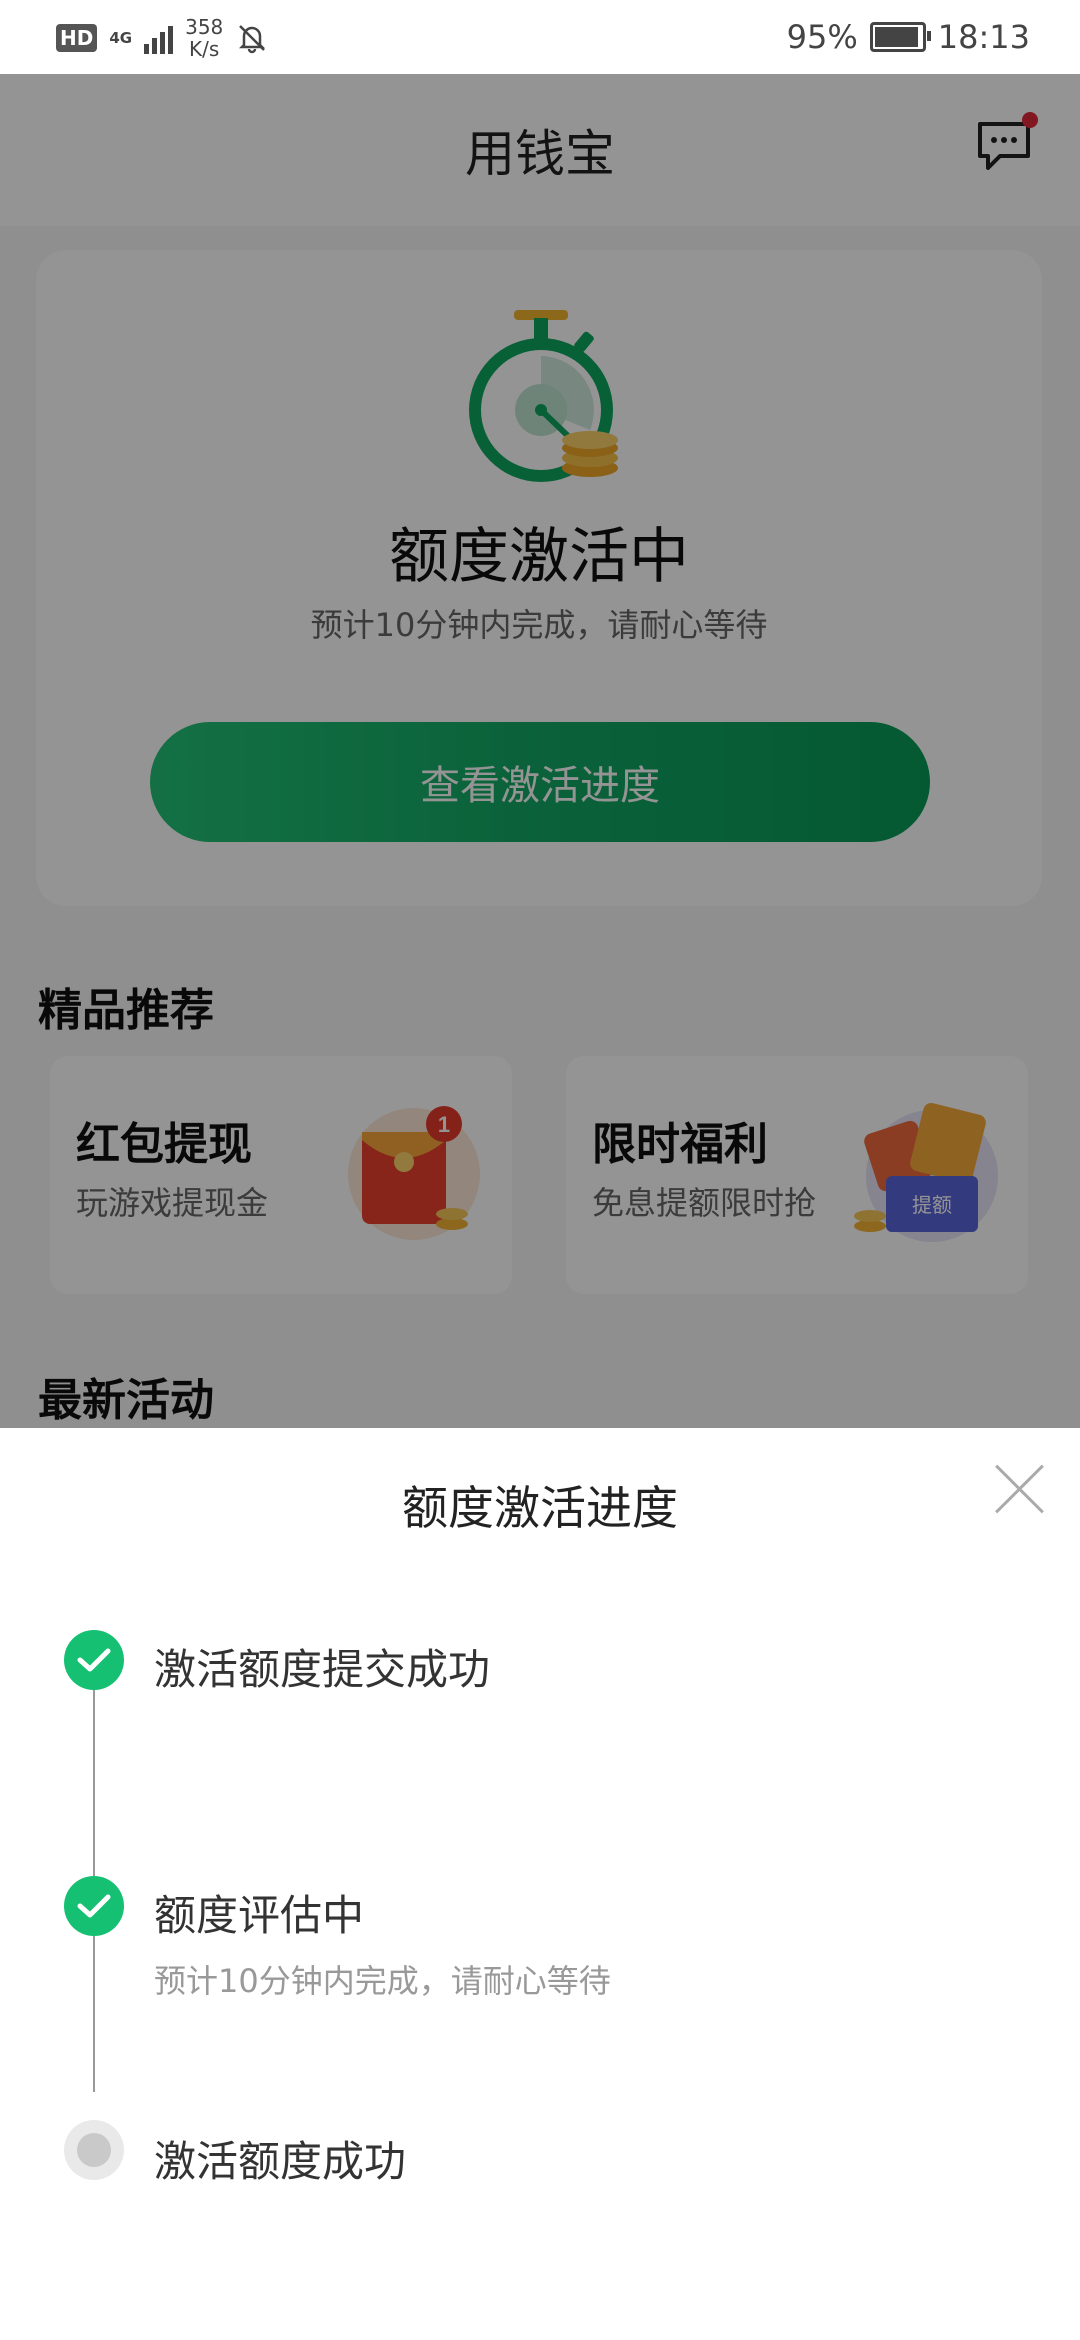 Image resolution: width=1080 pixels, height=2340 pixels. I want to click on hd-badge: HD, so click(77, 38).